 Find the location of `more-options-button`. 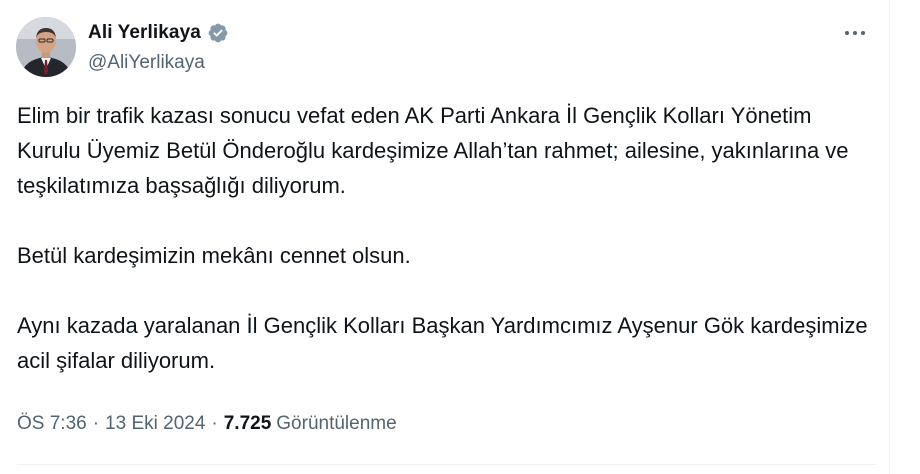

more-options-button is located at coordinates (855, 33).